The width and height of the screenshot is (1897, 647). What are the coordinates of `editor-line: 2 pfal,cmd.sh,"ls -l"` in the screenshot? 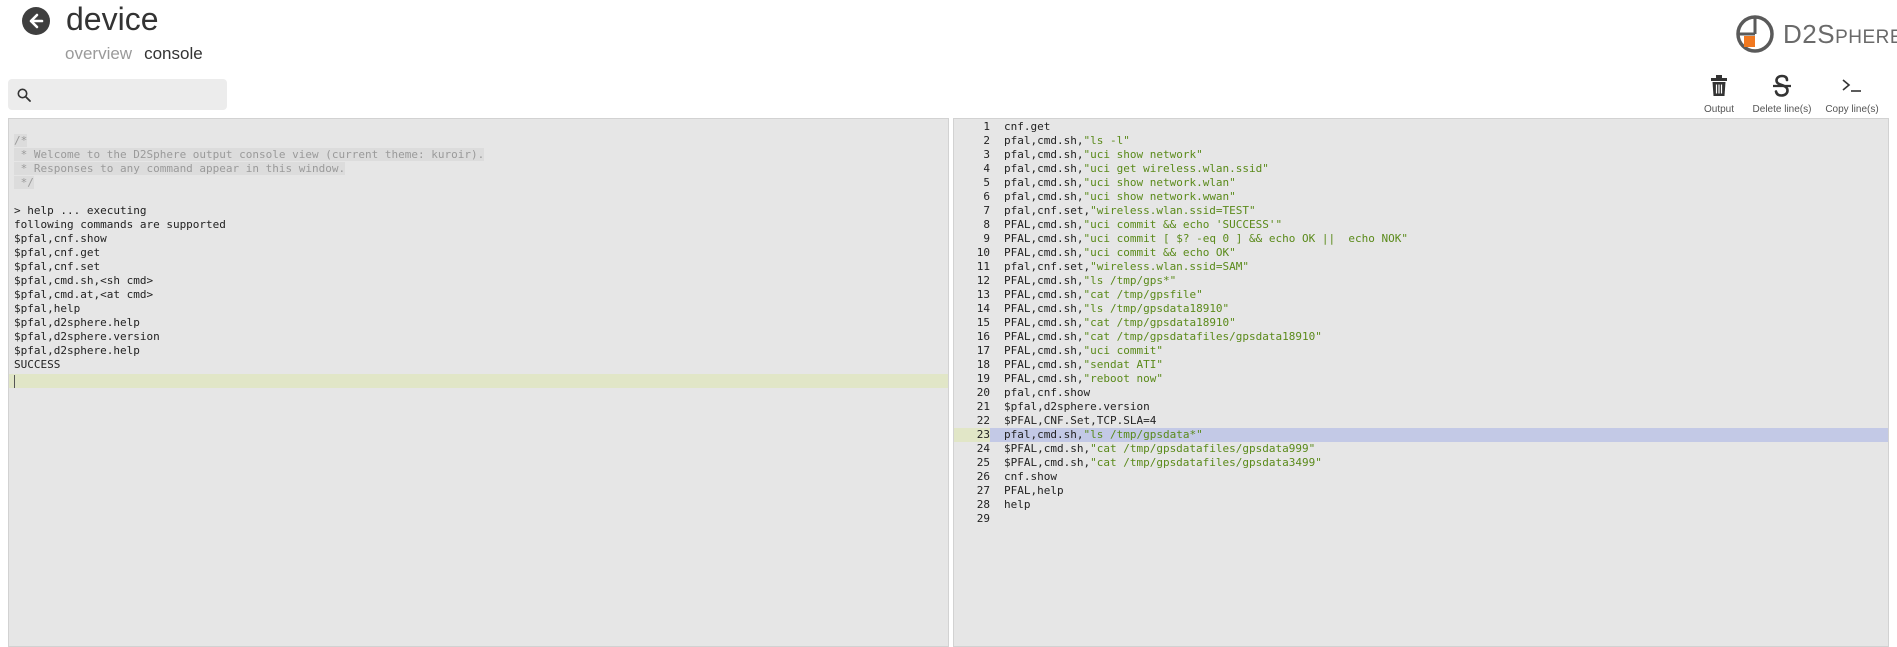 It's located at (1421, 141).